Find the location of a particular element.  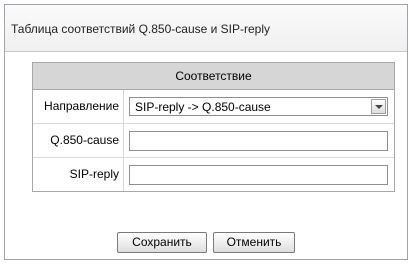

direction-select: SIP-reply -> Q.850-cause is located at coordinates (258, 106).